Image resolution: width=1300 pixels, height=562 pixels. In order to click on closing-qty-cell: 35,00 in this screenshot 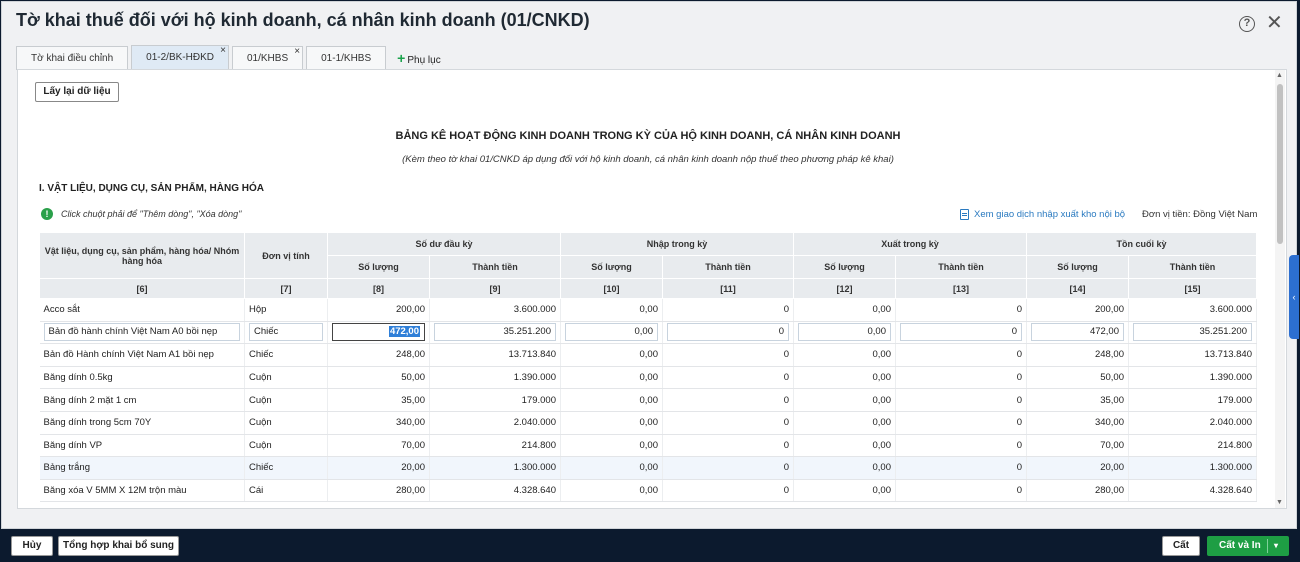, I will do `click(1077, 400)`.